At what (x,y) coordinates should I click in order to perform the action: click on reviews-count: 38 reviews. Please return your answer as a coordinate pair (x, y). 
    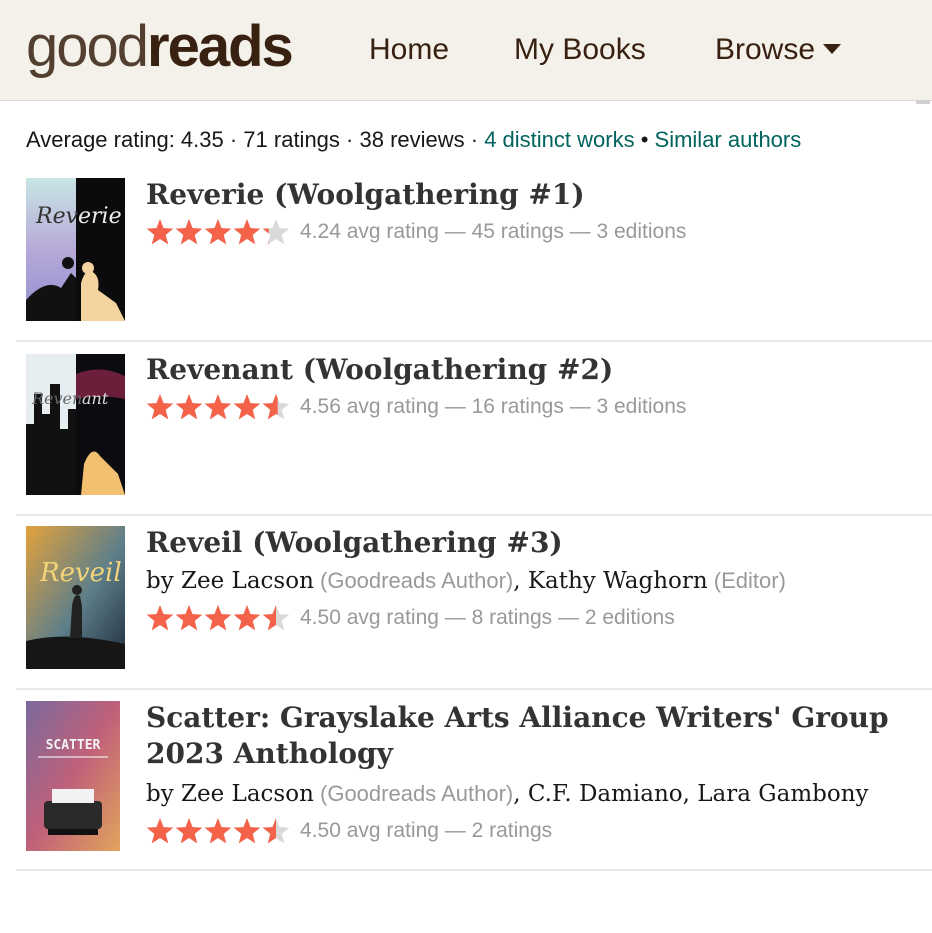
    Looking at the image, I should click on (412, 139).